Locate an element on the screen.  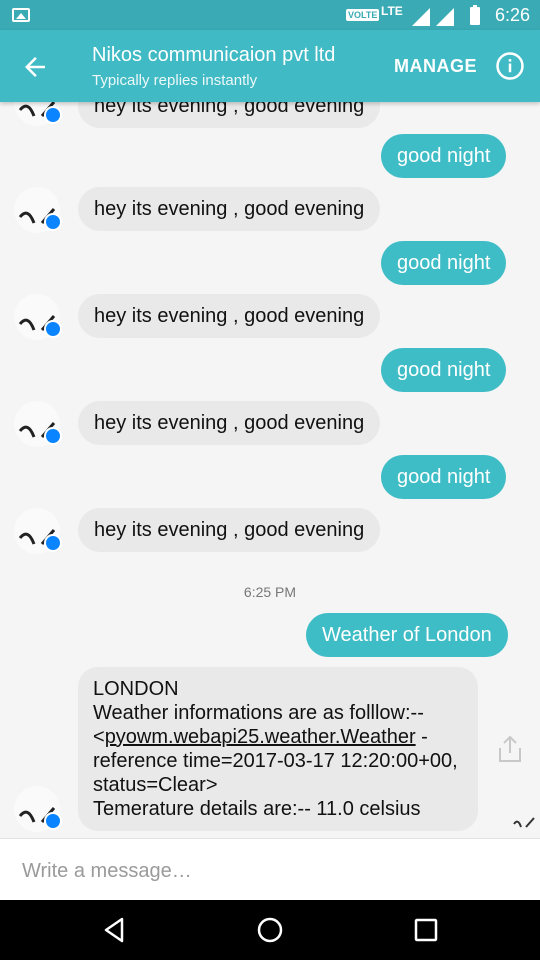
network-type-label: LTE is located at coordinates (392, 11).